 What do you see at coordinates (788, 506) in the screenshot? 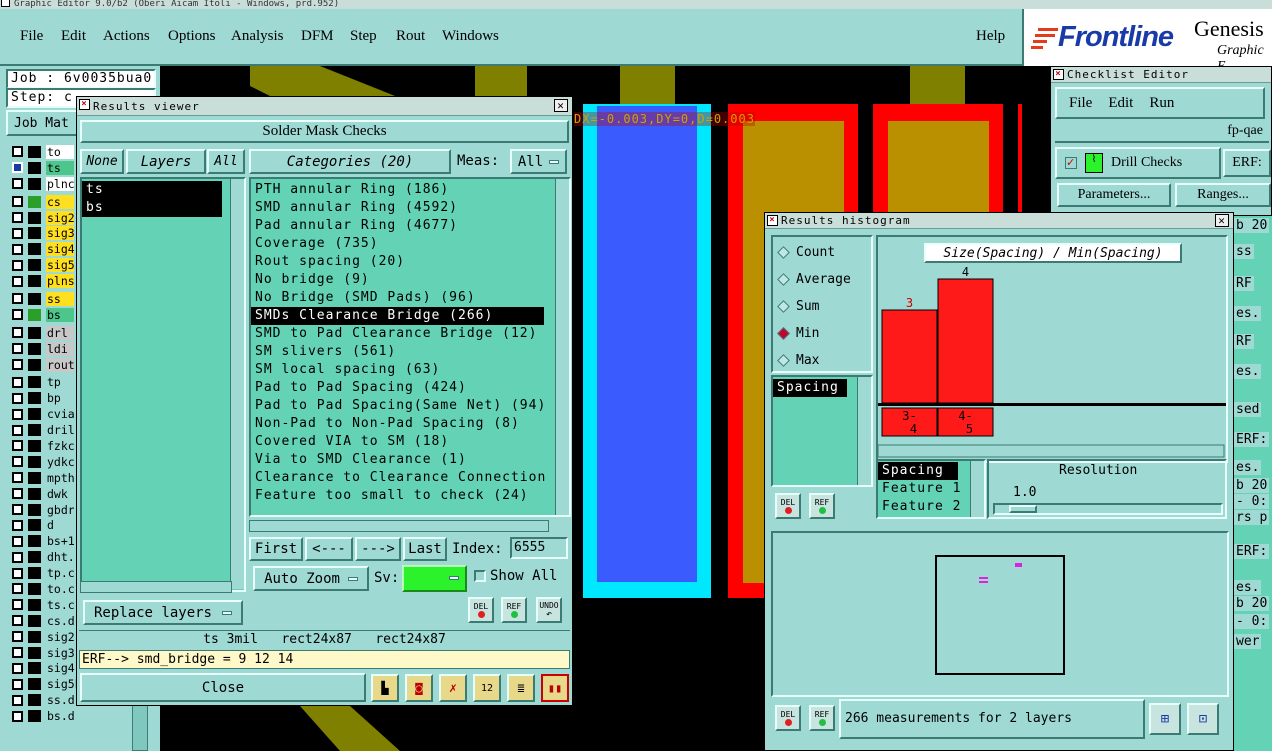
I see `hist-del-button: DEL` at bounding box center [788, 506].